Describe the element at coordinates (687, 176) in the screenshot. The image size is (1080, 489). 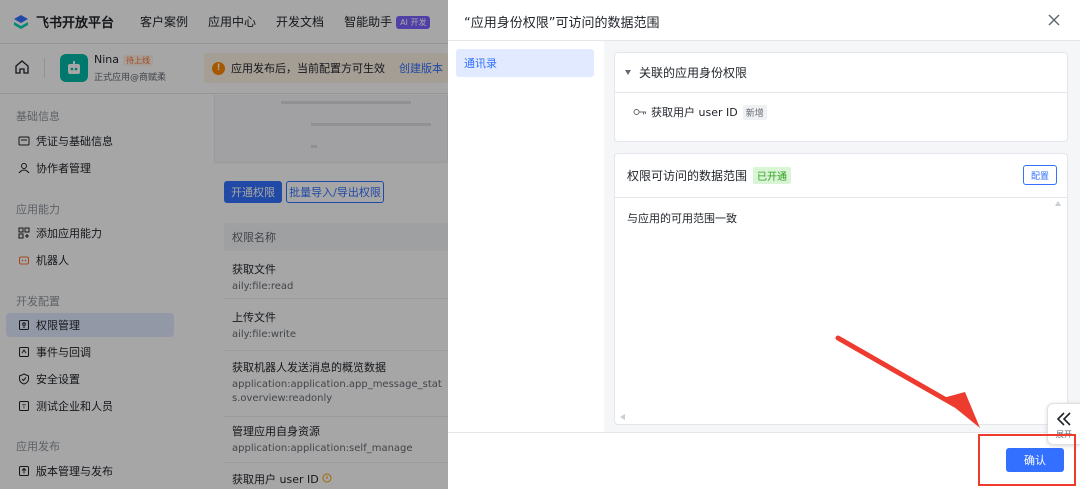
I see `data-scope-title: 权限可访问的数据范围` at that location.